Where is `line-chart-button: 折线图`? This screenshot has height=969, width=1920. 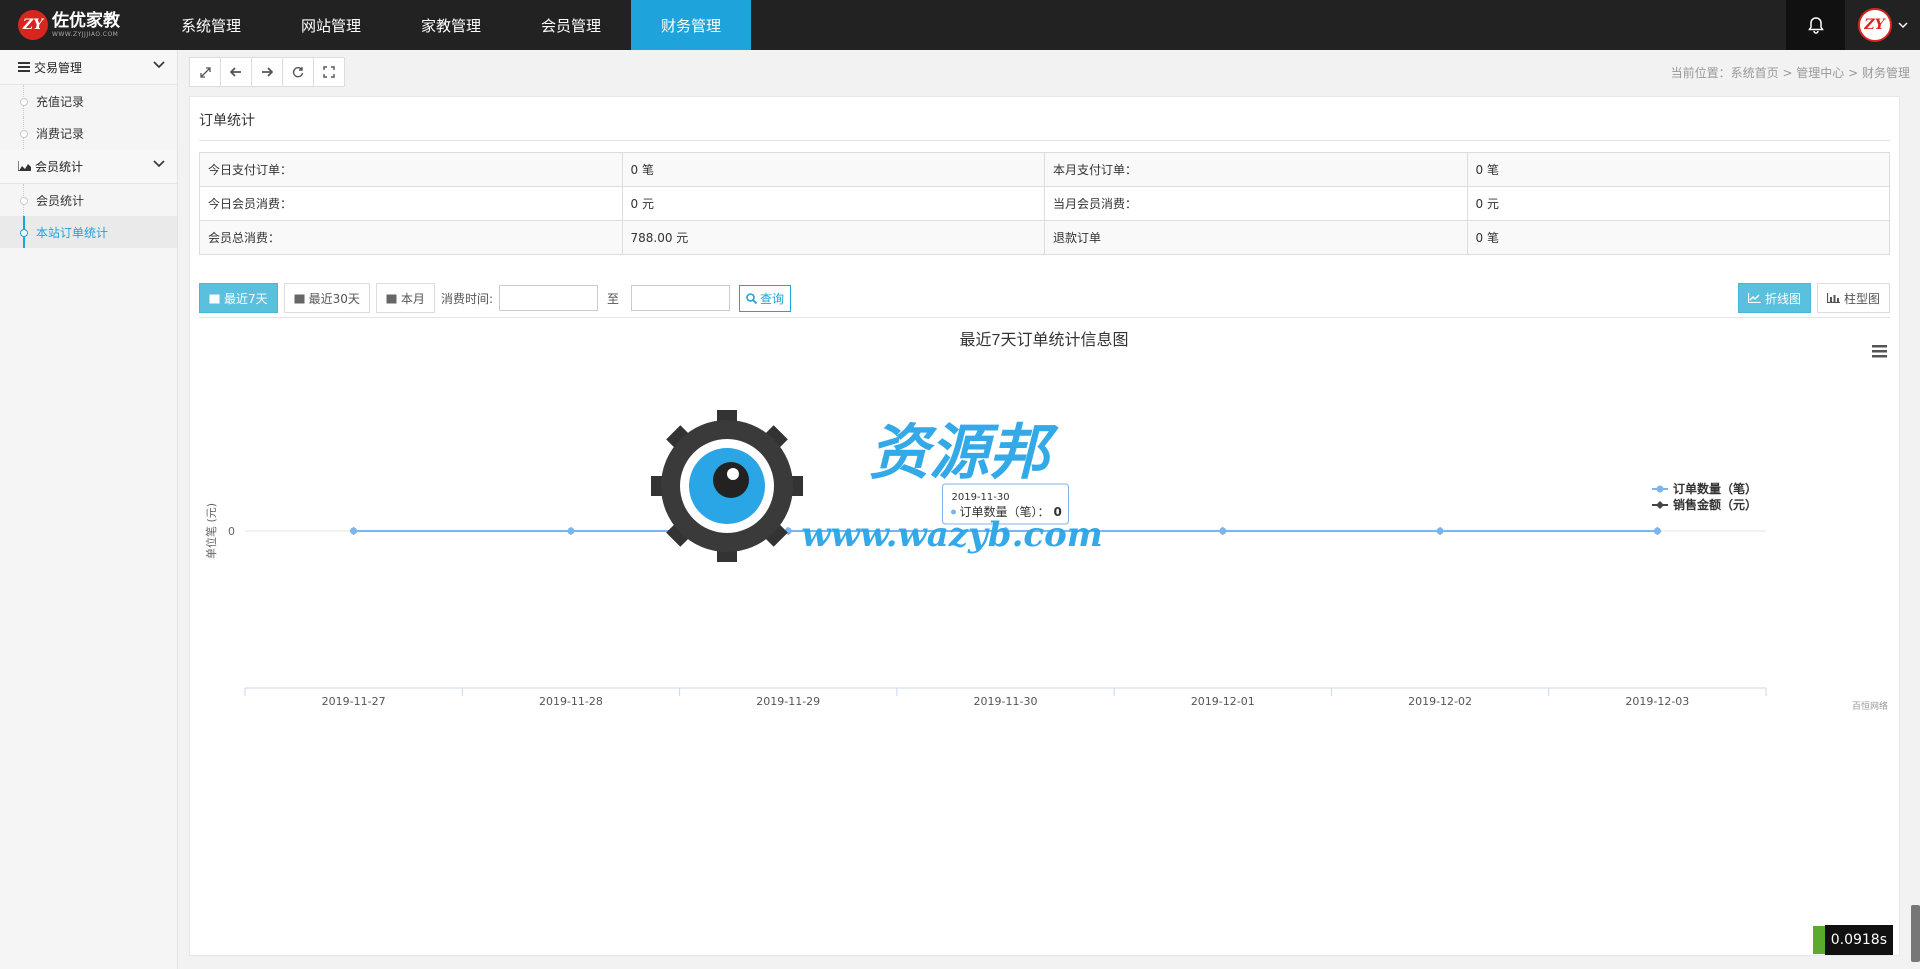
line-chart-button: 折线图 is located at coordinates (1774, 298).